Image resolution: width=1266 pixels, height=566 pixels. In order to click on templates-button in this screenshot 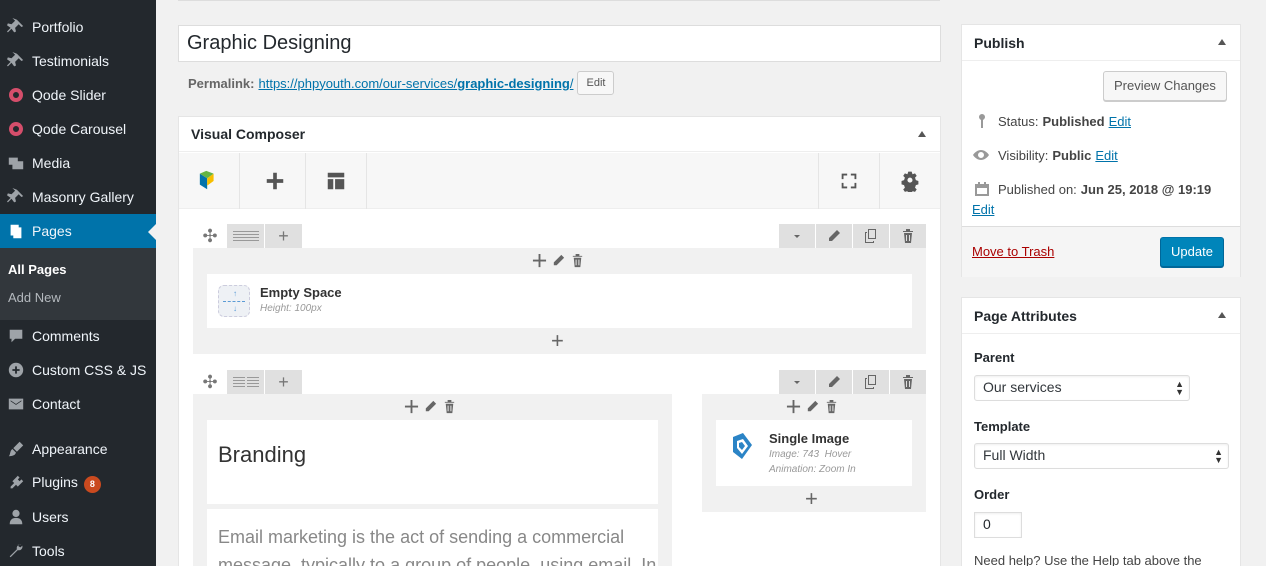, I will do `click(336, 181)`.